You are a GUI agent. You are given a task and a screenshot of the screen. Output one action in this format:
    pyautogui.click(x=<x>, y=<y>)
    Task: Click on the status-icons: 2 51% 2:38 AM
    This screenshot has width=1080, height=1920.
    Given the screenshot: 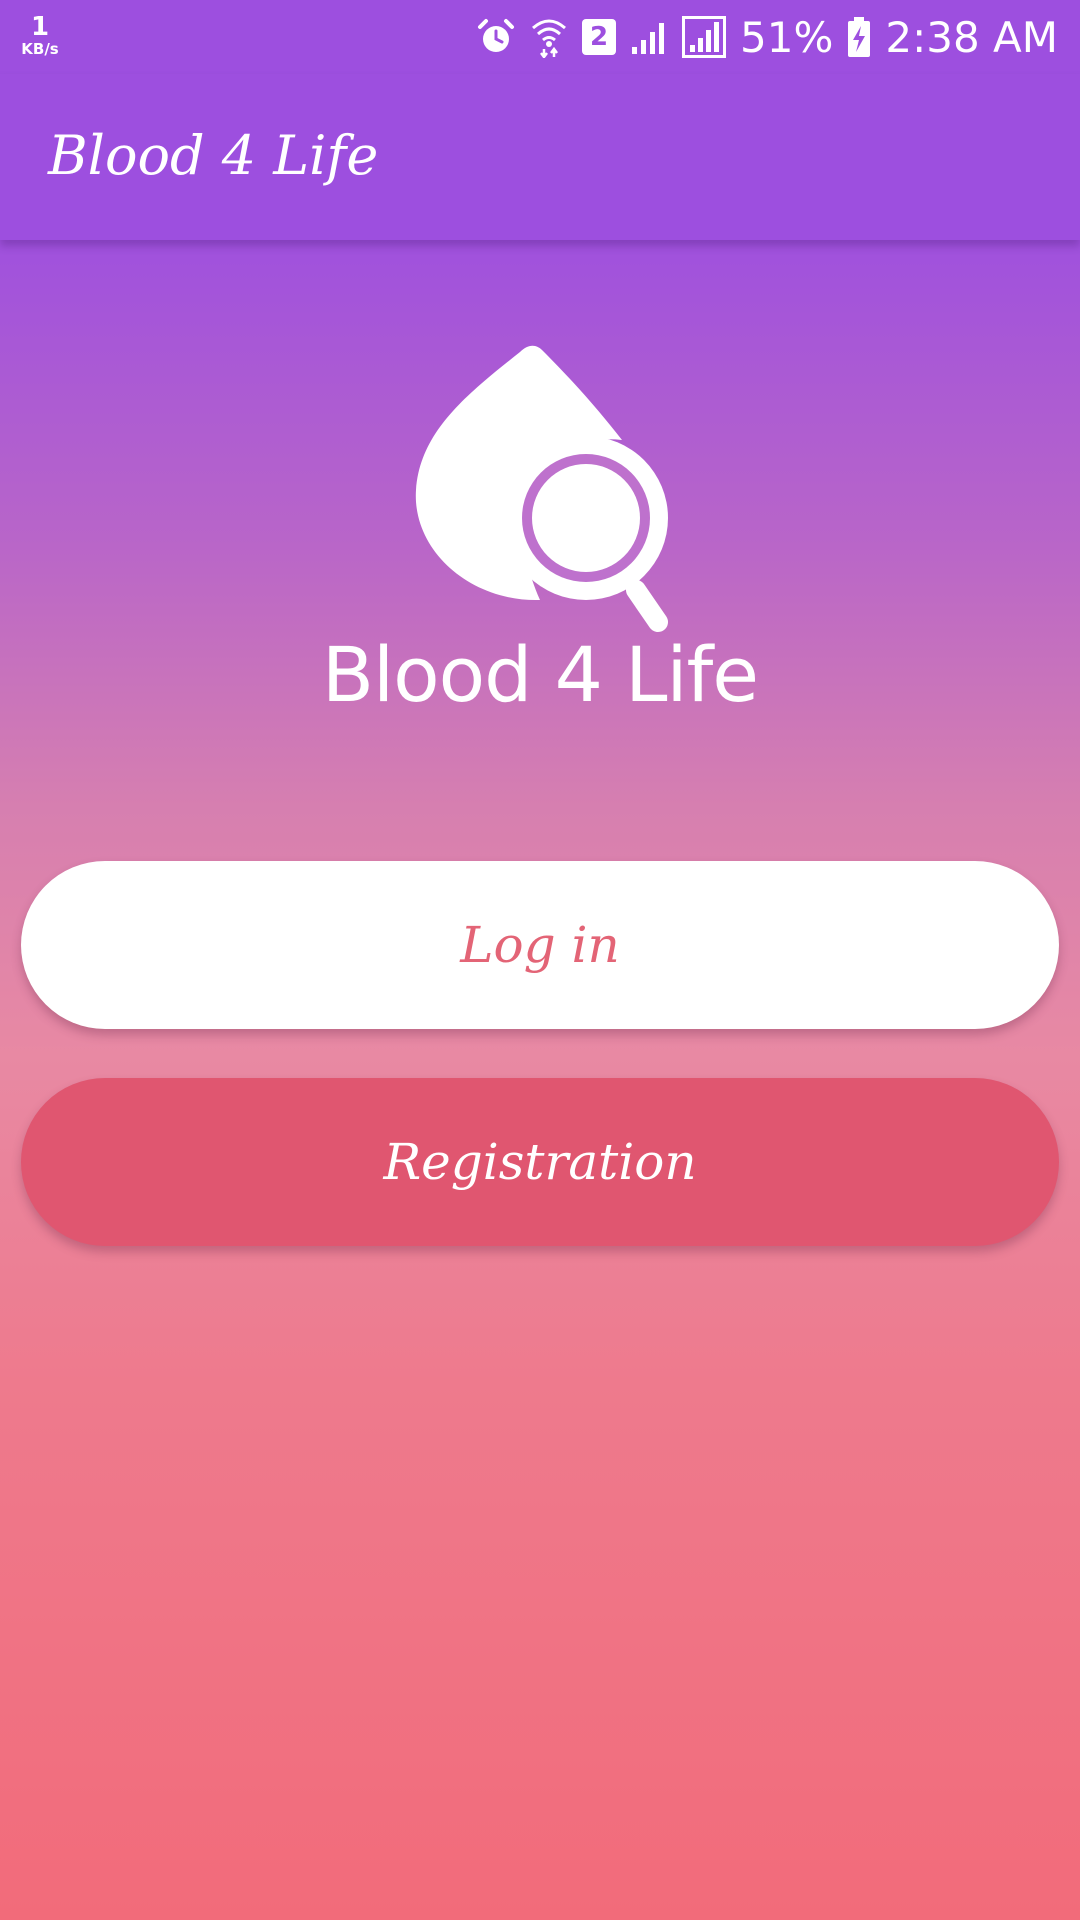 What is the action you would take?
    pyautogui.click(x=767, y=37)
    